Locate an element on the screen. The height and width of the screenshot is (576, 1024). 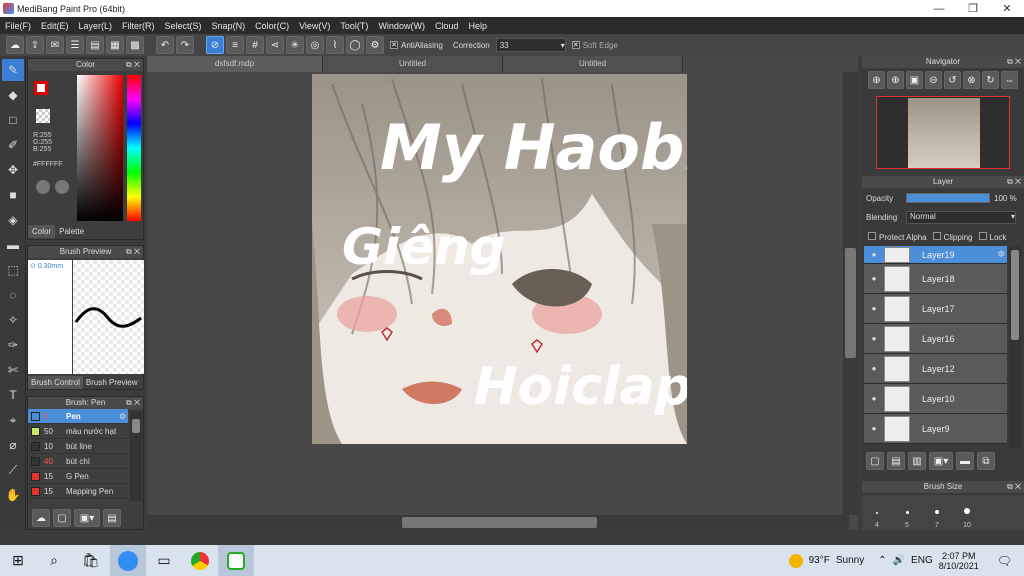
select-rect-icon: ⬚ is located at coordinates (13, 270).